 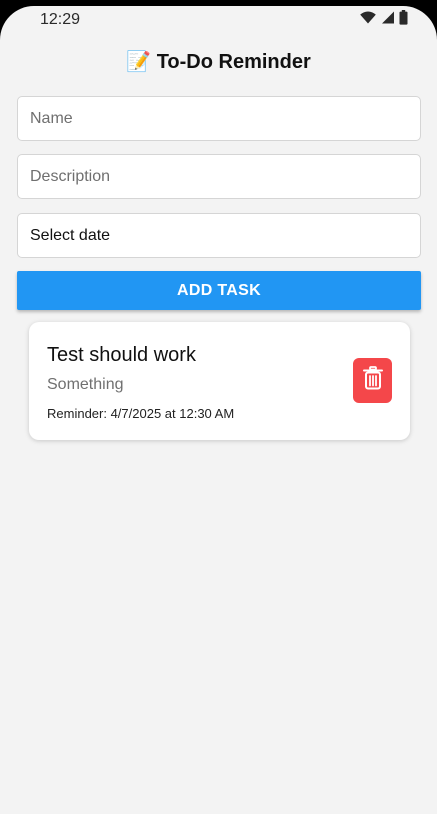 What do you see at coordinates (60, 19) in the screenshot?
I see `status-time: 12:29` at bounding box center [60, 19].